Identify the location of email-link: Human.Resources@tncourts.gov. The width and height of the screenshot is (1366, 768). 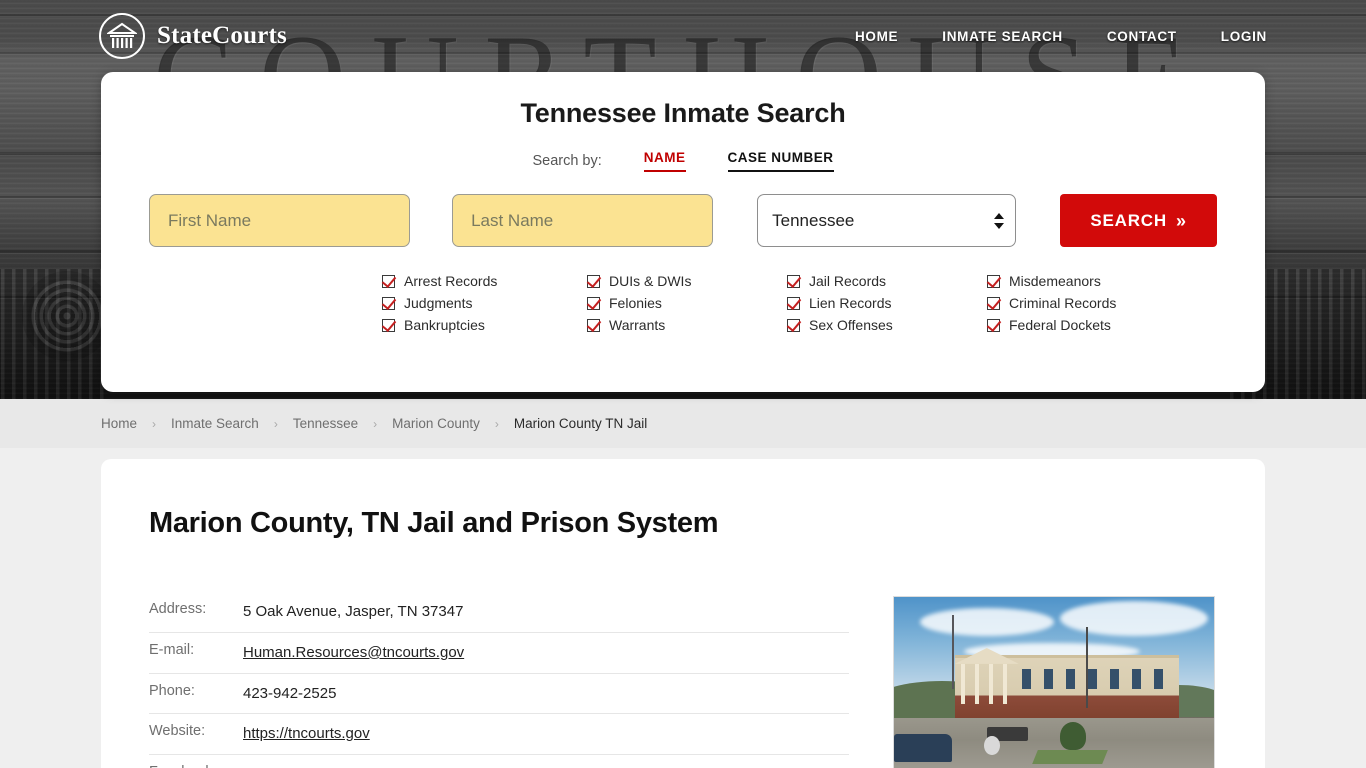
(353, 652).